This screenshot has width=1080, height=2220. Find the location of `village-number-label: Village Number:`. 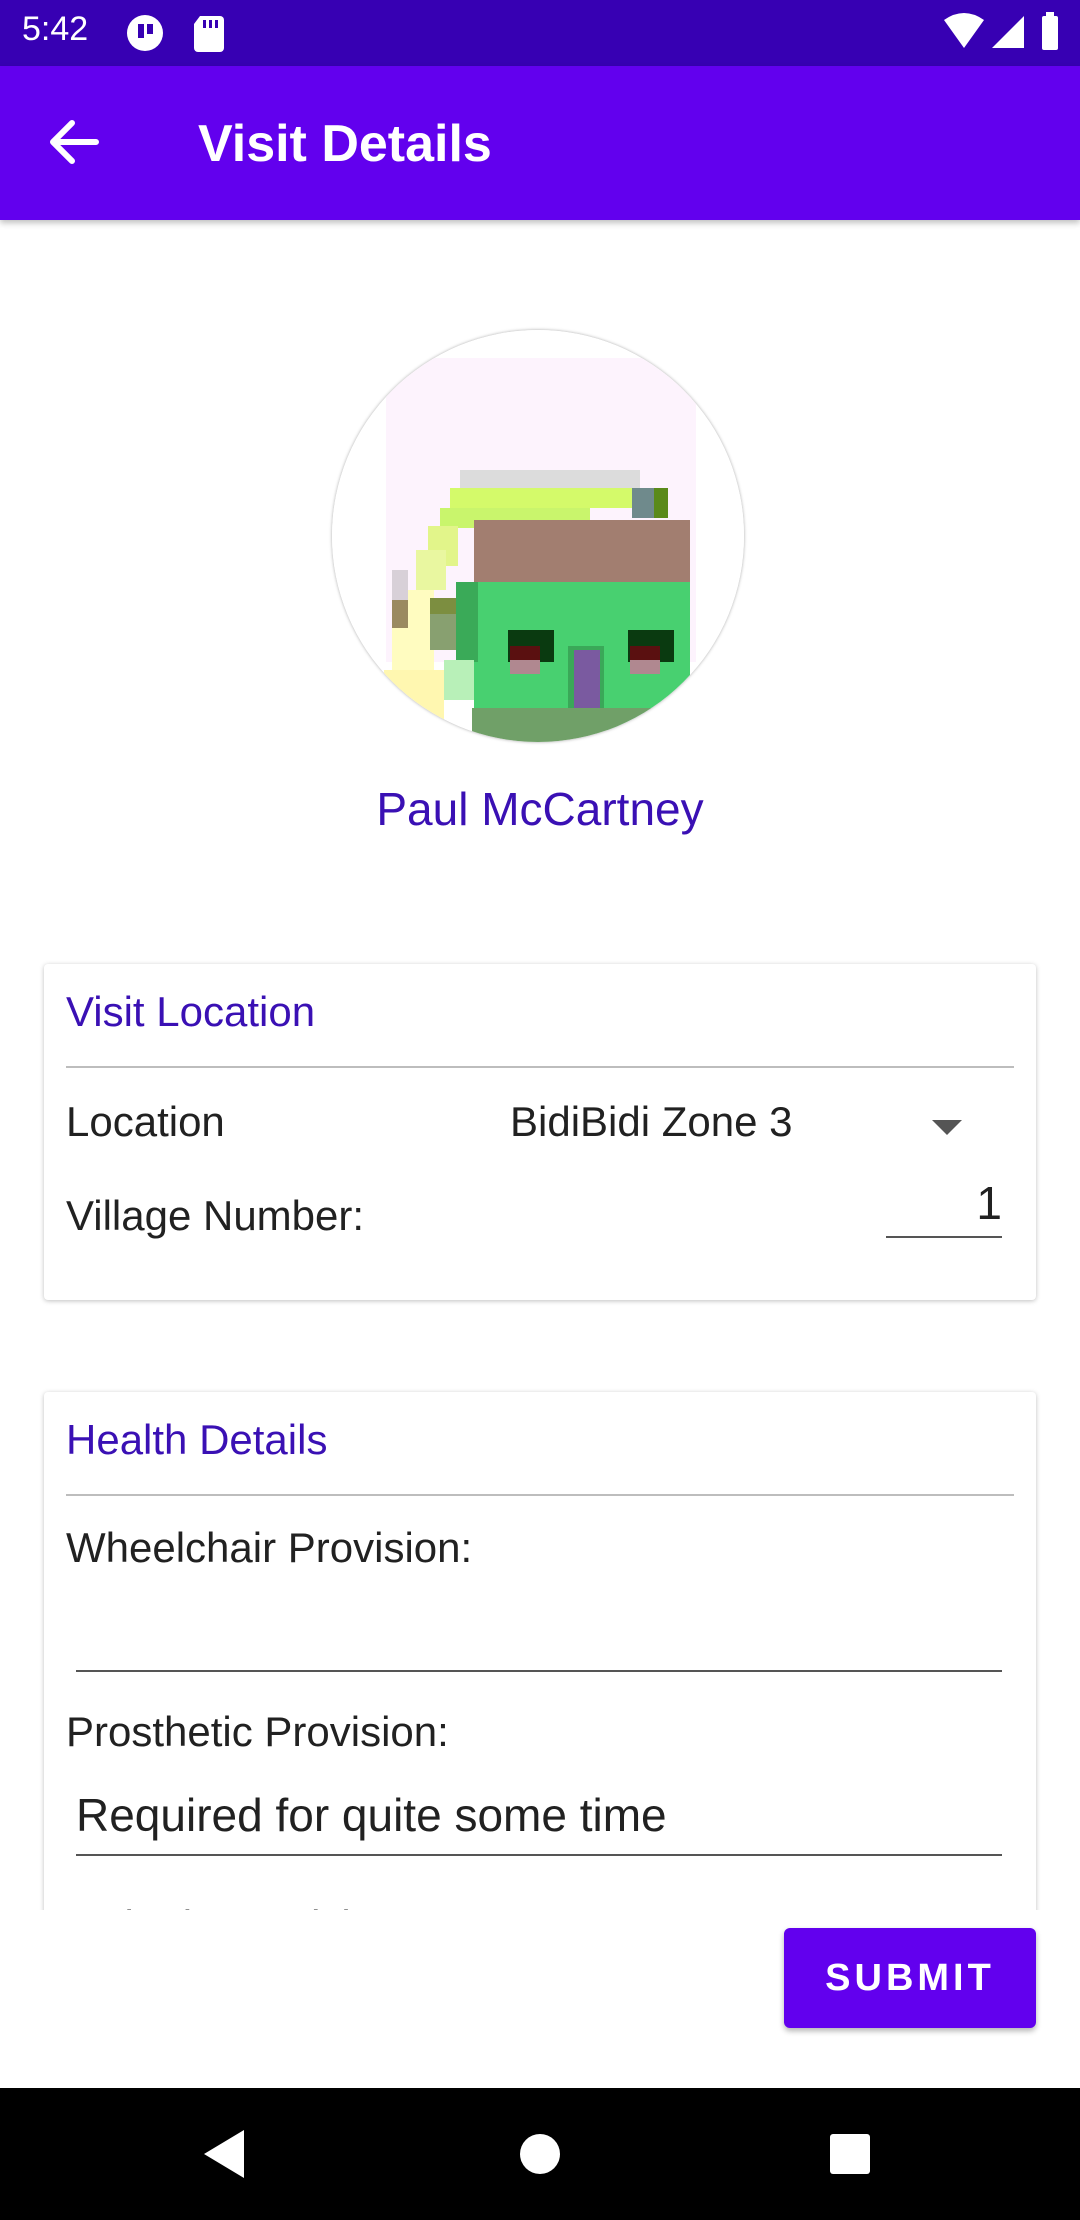

village-number-label: Village Number: is located at coordinates (215, 1215).